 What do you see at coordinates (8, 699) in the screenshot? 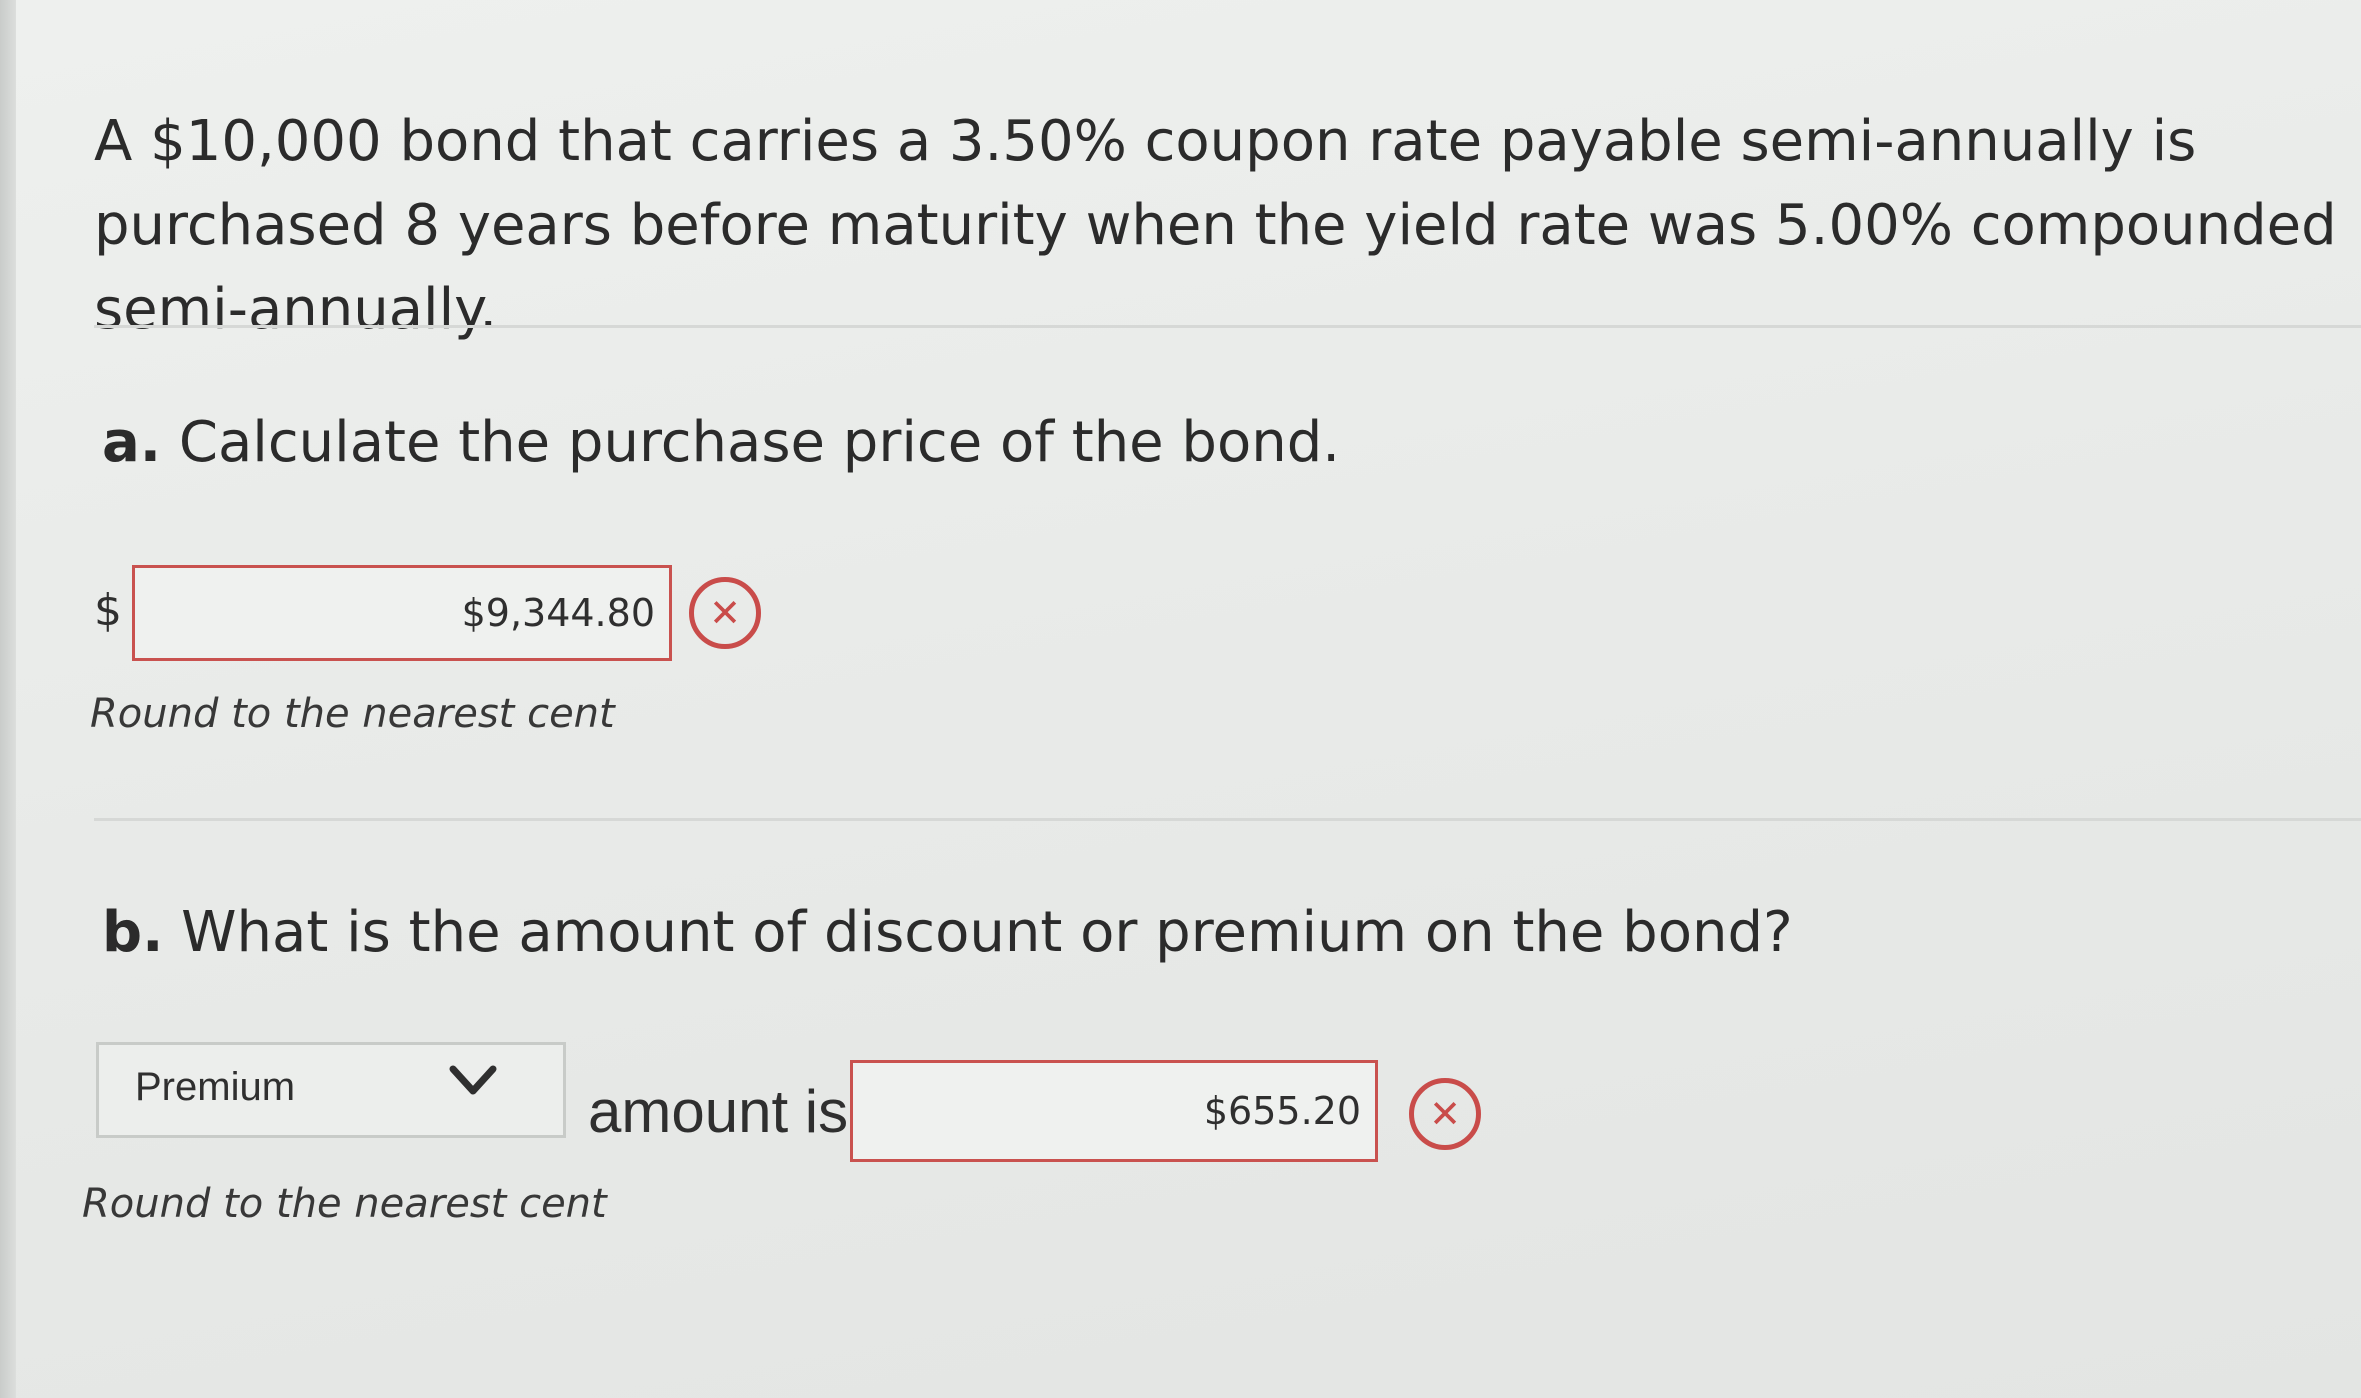
I see `screen-left-edge` at bounding box center [8, 699].